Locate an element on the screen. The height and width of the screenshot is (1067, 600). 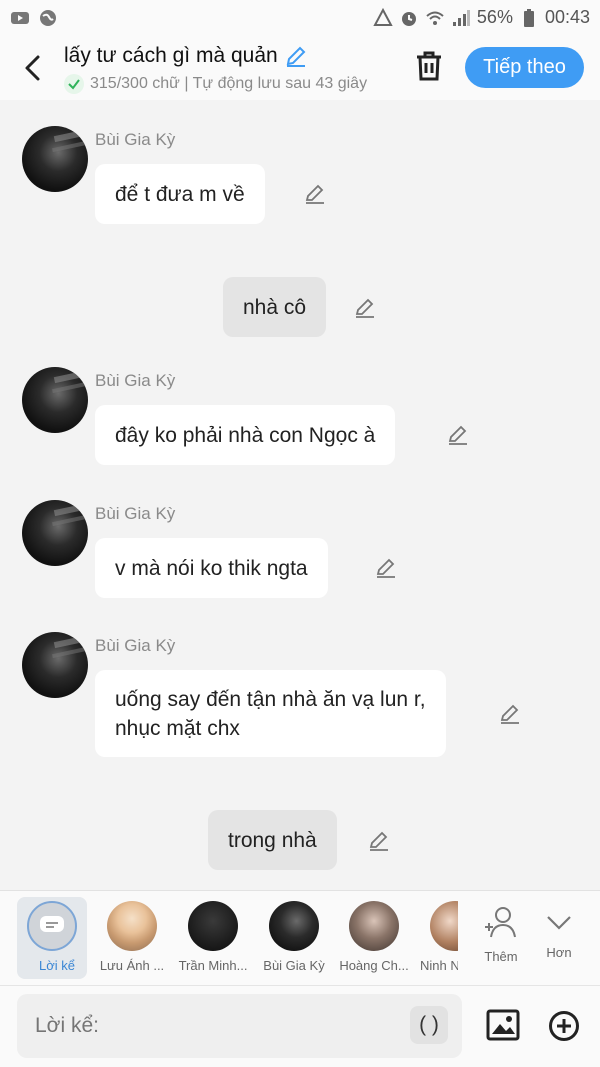
globe-icon is located at coordinates (48, 18).